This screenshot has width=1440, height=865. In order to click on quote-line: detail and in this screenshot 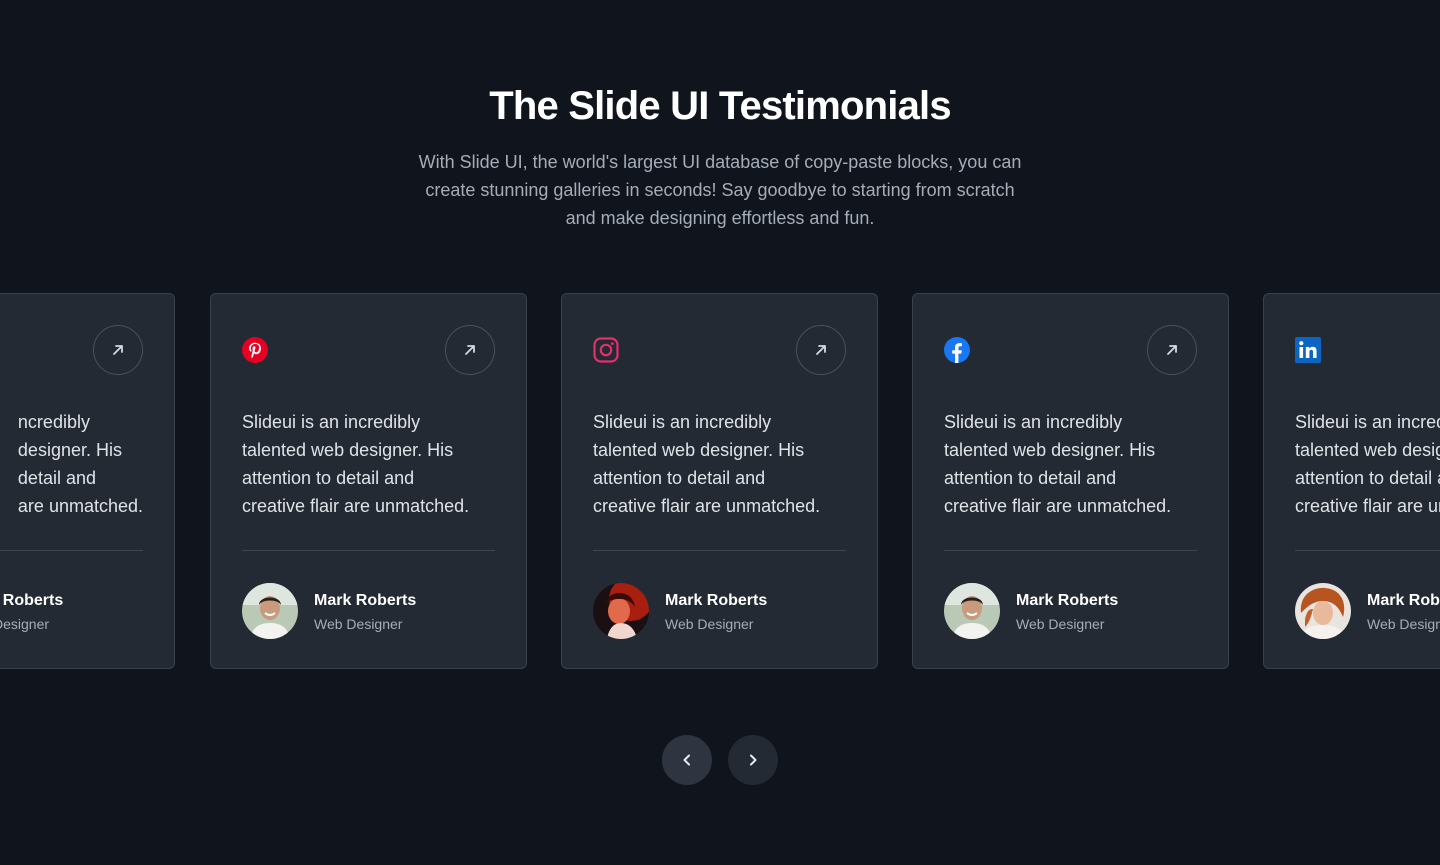, I will do `click(56, 478)`.